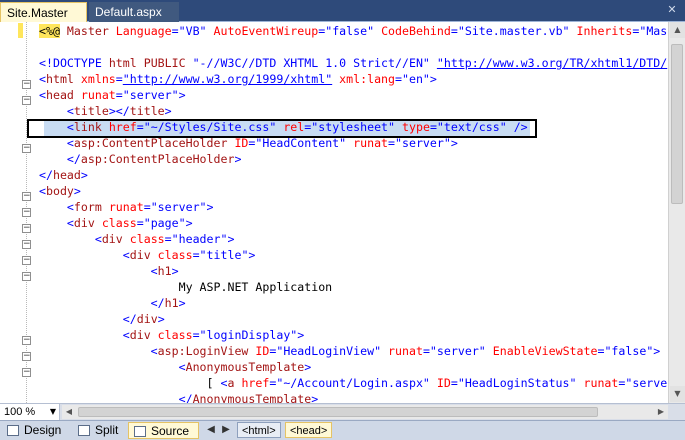  I want to click on code-line: </asp:ContentPlaceHolder>, so click(140, 159).